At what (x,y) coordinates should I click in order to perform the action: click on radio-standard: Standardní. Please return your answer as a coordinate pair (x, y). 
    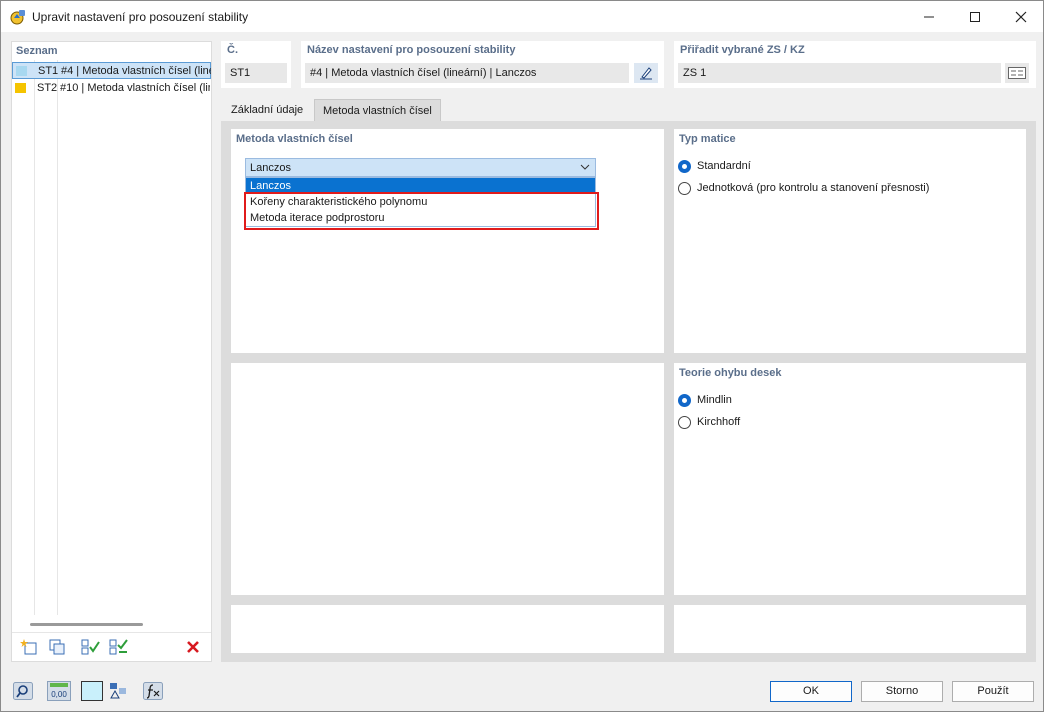
    Looking at the image, I should click on (714, 166).